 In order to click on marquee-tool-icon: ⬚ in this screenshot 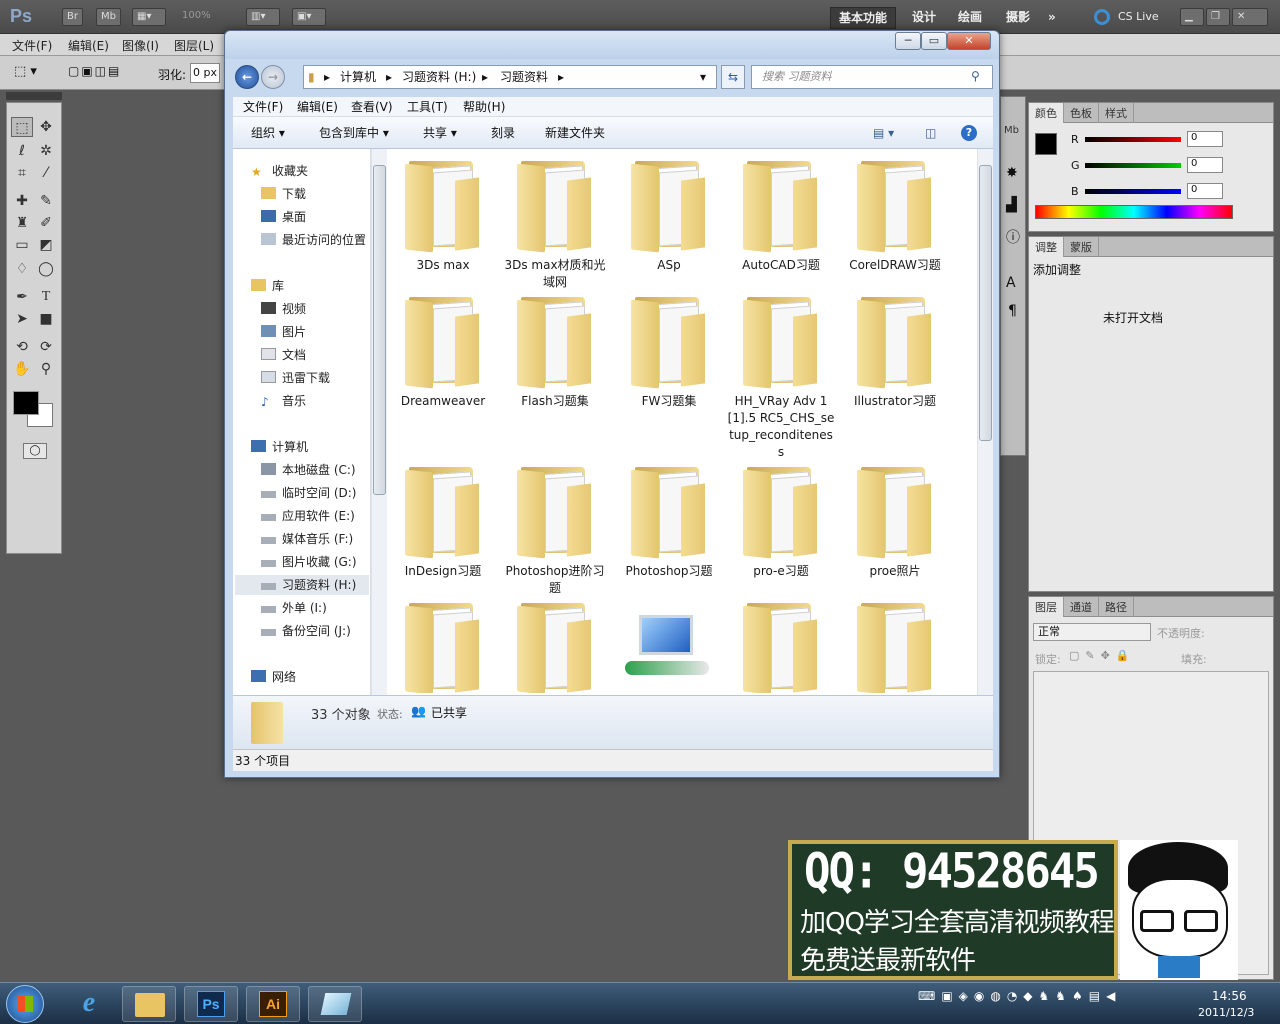, I will do `click(22, 127)`.